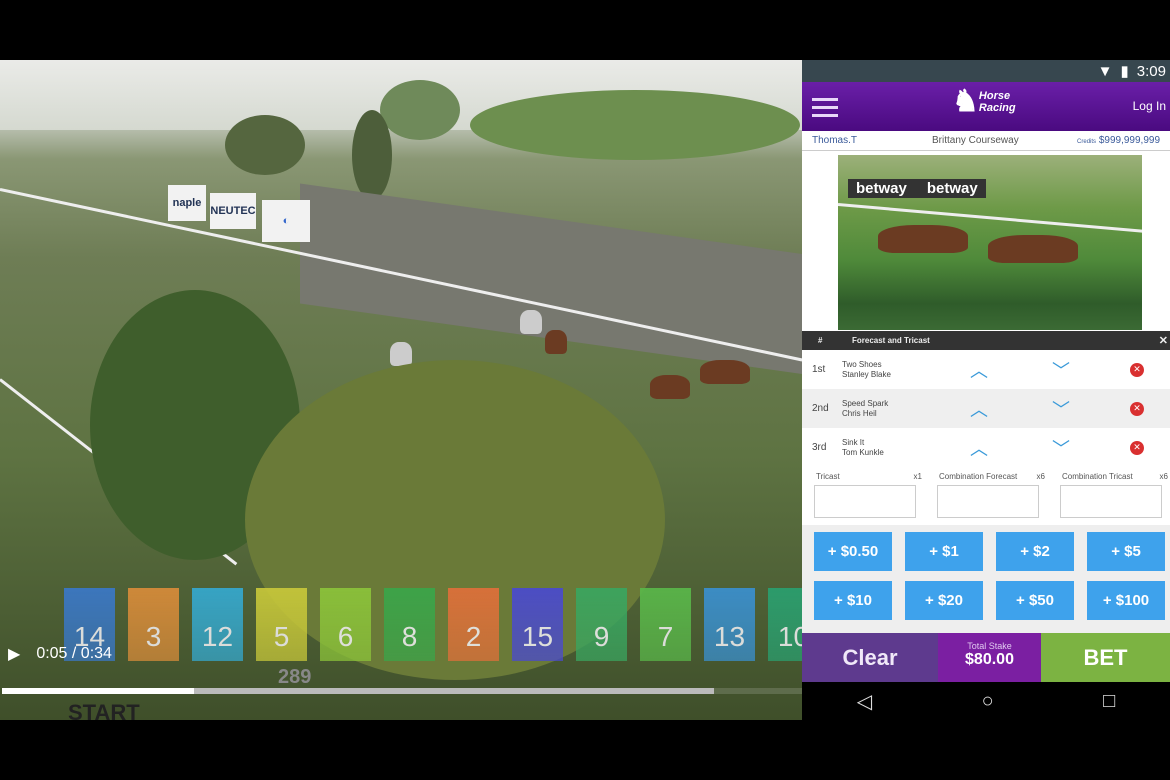  I want to click on add-stake-button: + $2, so click(1035, 551).